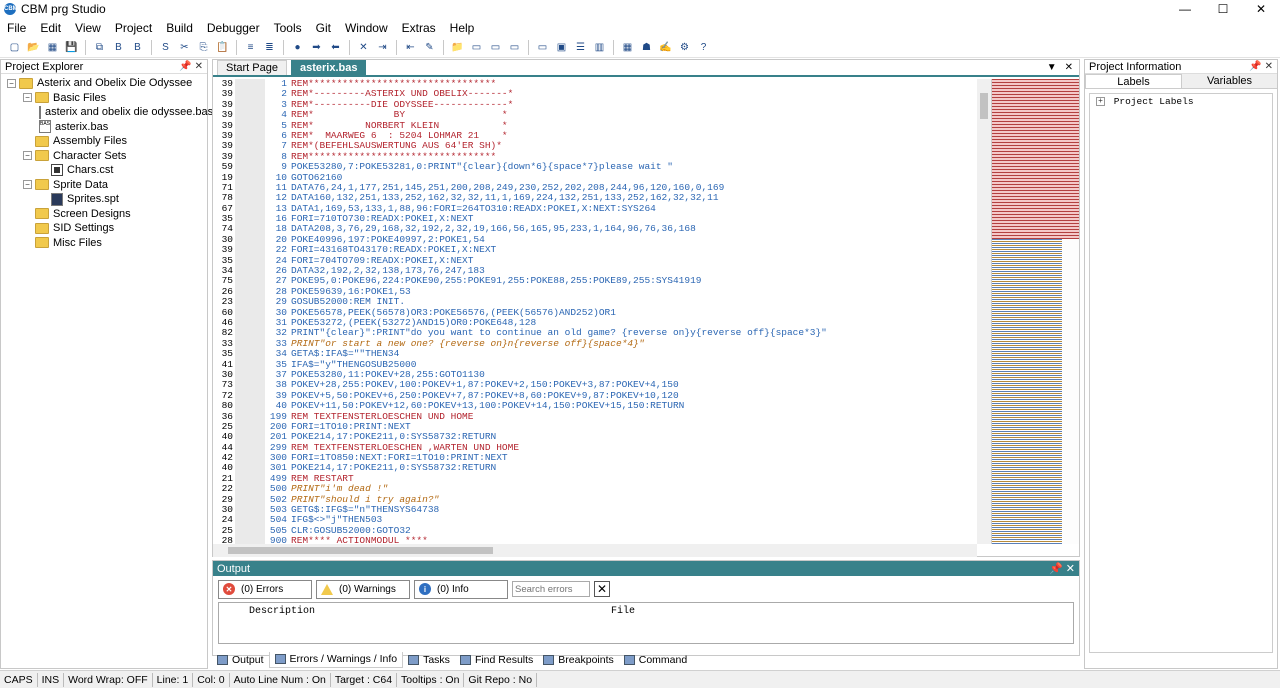 This screenshot has height=688, width=1280. What do you see at coordinates (179, 28) in the screenshot?
I see `menu-build: Build` at bounding box center [179, 28].